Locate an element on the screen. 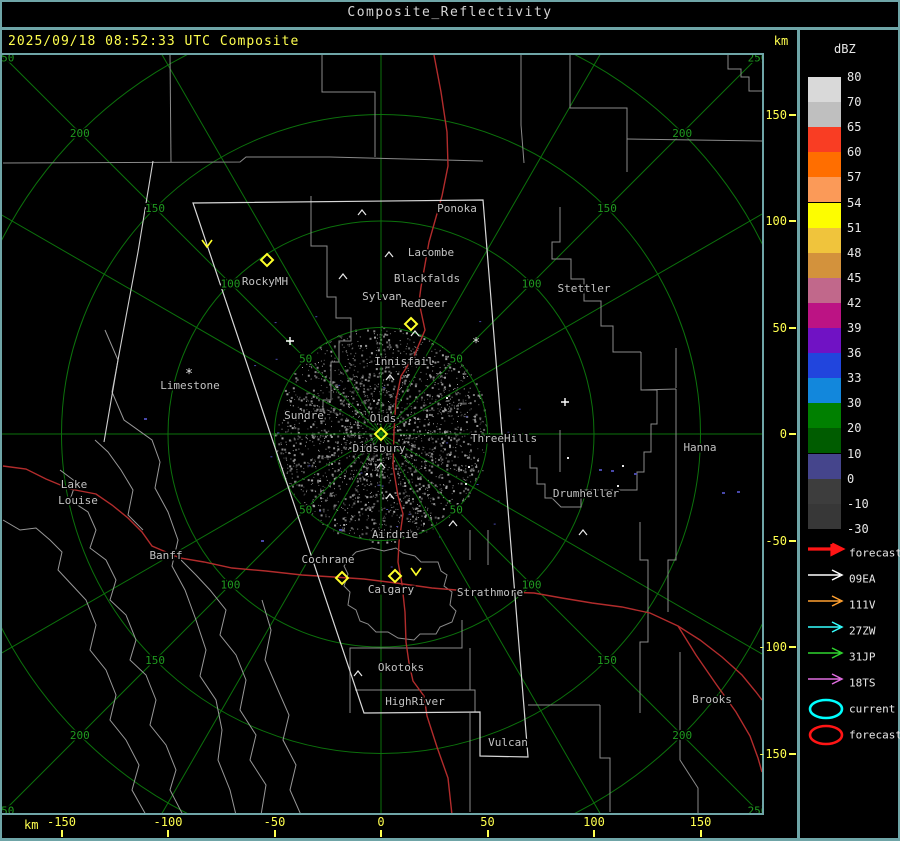  city-label: Sylvan is located at coordinates (382, 296).